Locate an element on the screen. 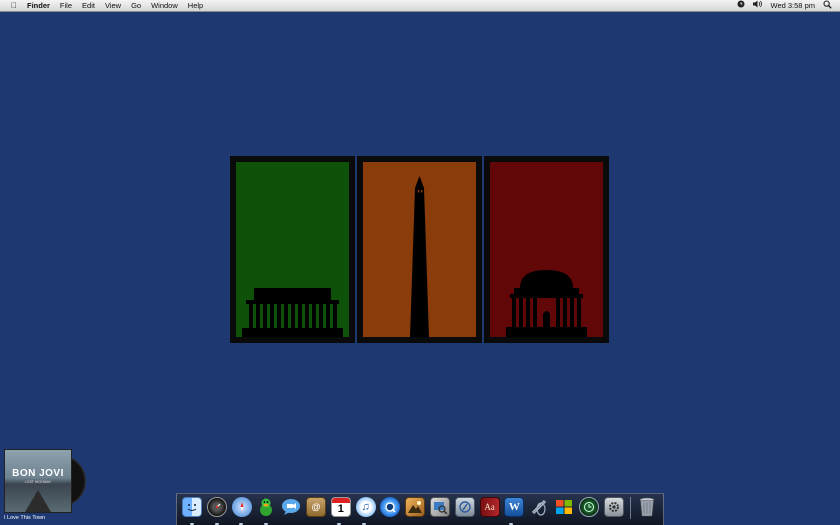  jefferson-memorial-background is located at coordinates (546, 249).